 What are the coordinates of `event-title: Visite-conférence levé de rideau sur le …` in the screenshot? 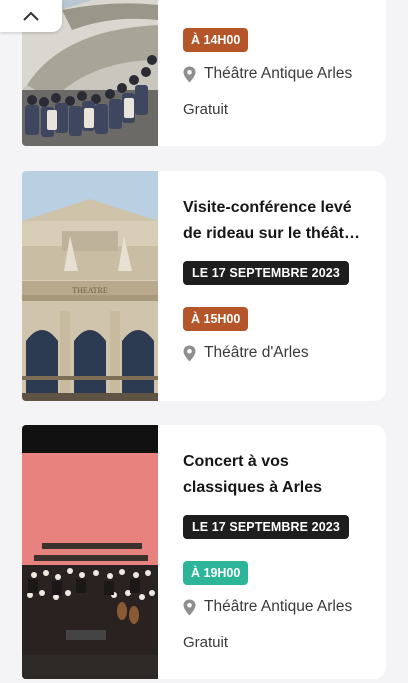 It's located at (277, 221).